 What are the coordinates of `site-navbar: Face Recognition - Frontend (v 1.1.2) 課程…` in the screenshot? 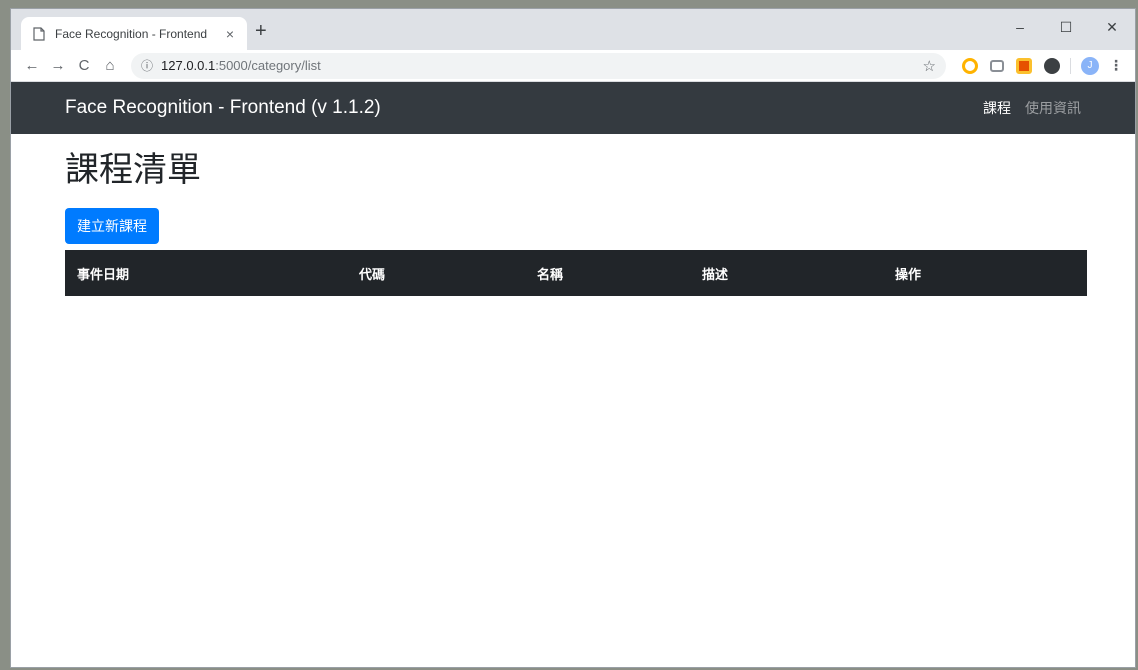 It's located at (573, 108).